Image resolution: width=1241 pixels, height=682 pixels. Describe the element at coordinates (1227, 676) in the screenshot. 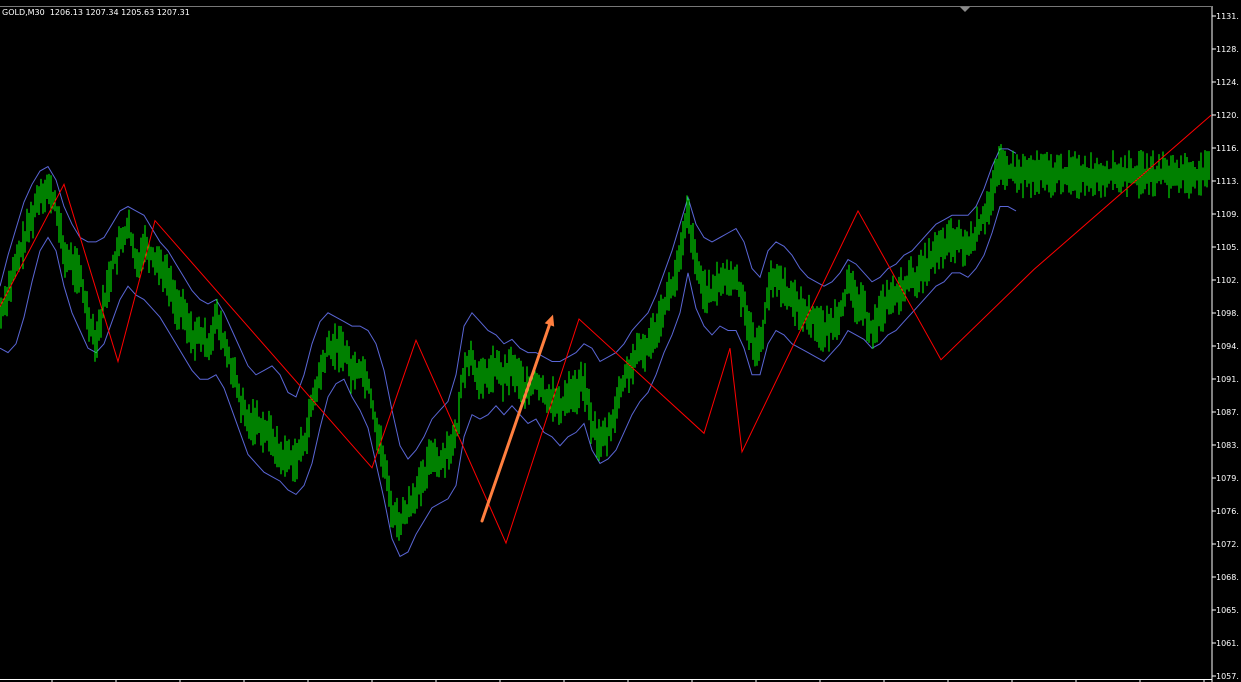

I see `tick-label: 1057.` at that location.